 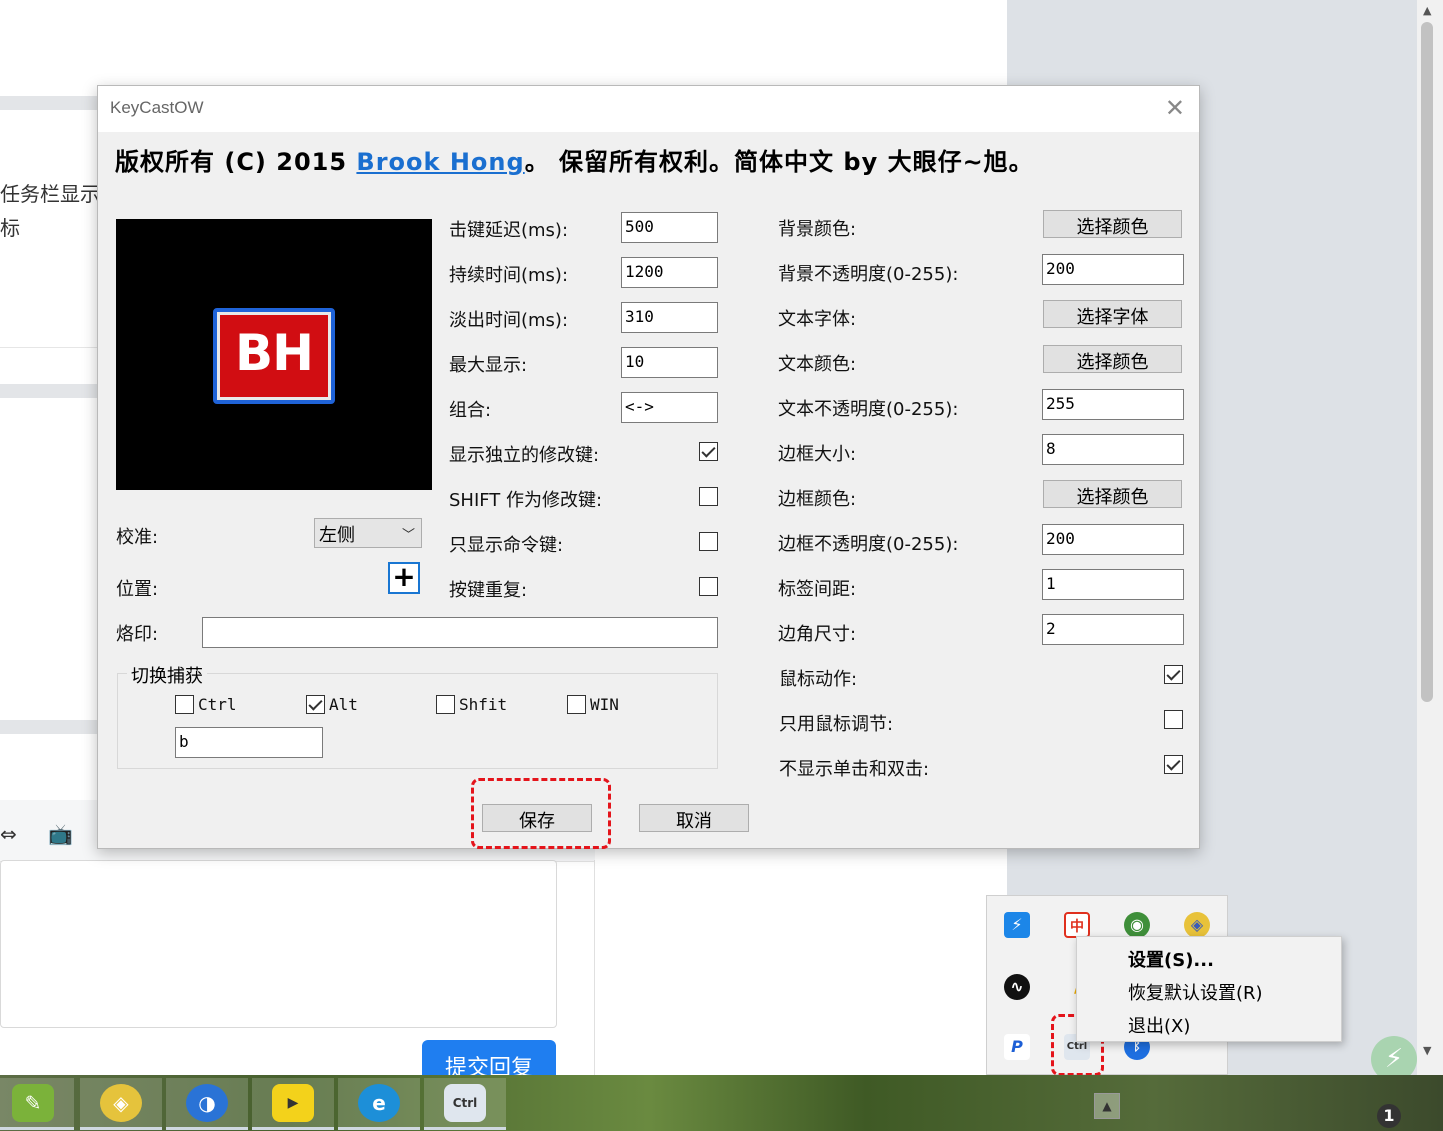 What do you see at coordinates (1113, 539) in the screenshot?
I see `border-opacity-input: 200` at bounding box center [1113, 539].